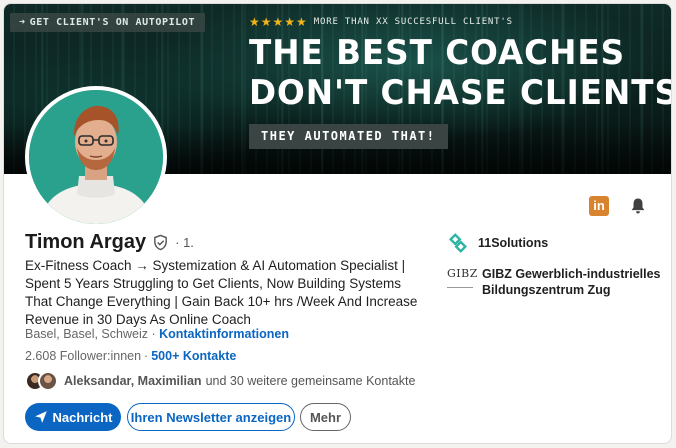  I want to click on rating-stars: ★★★★★, so click(278, 22).